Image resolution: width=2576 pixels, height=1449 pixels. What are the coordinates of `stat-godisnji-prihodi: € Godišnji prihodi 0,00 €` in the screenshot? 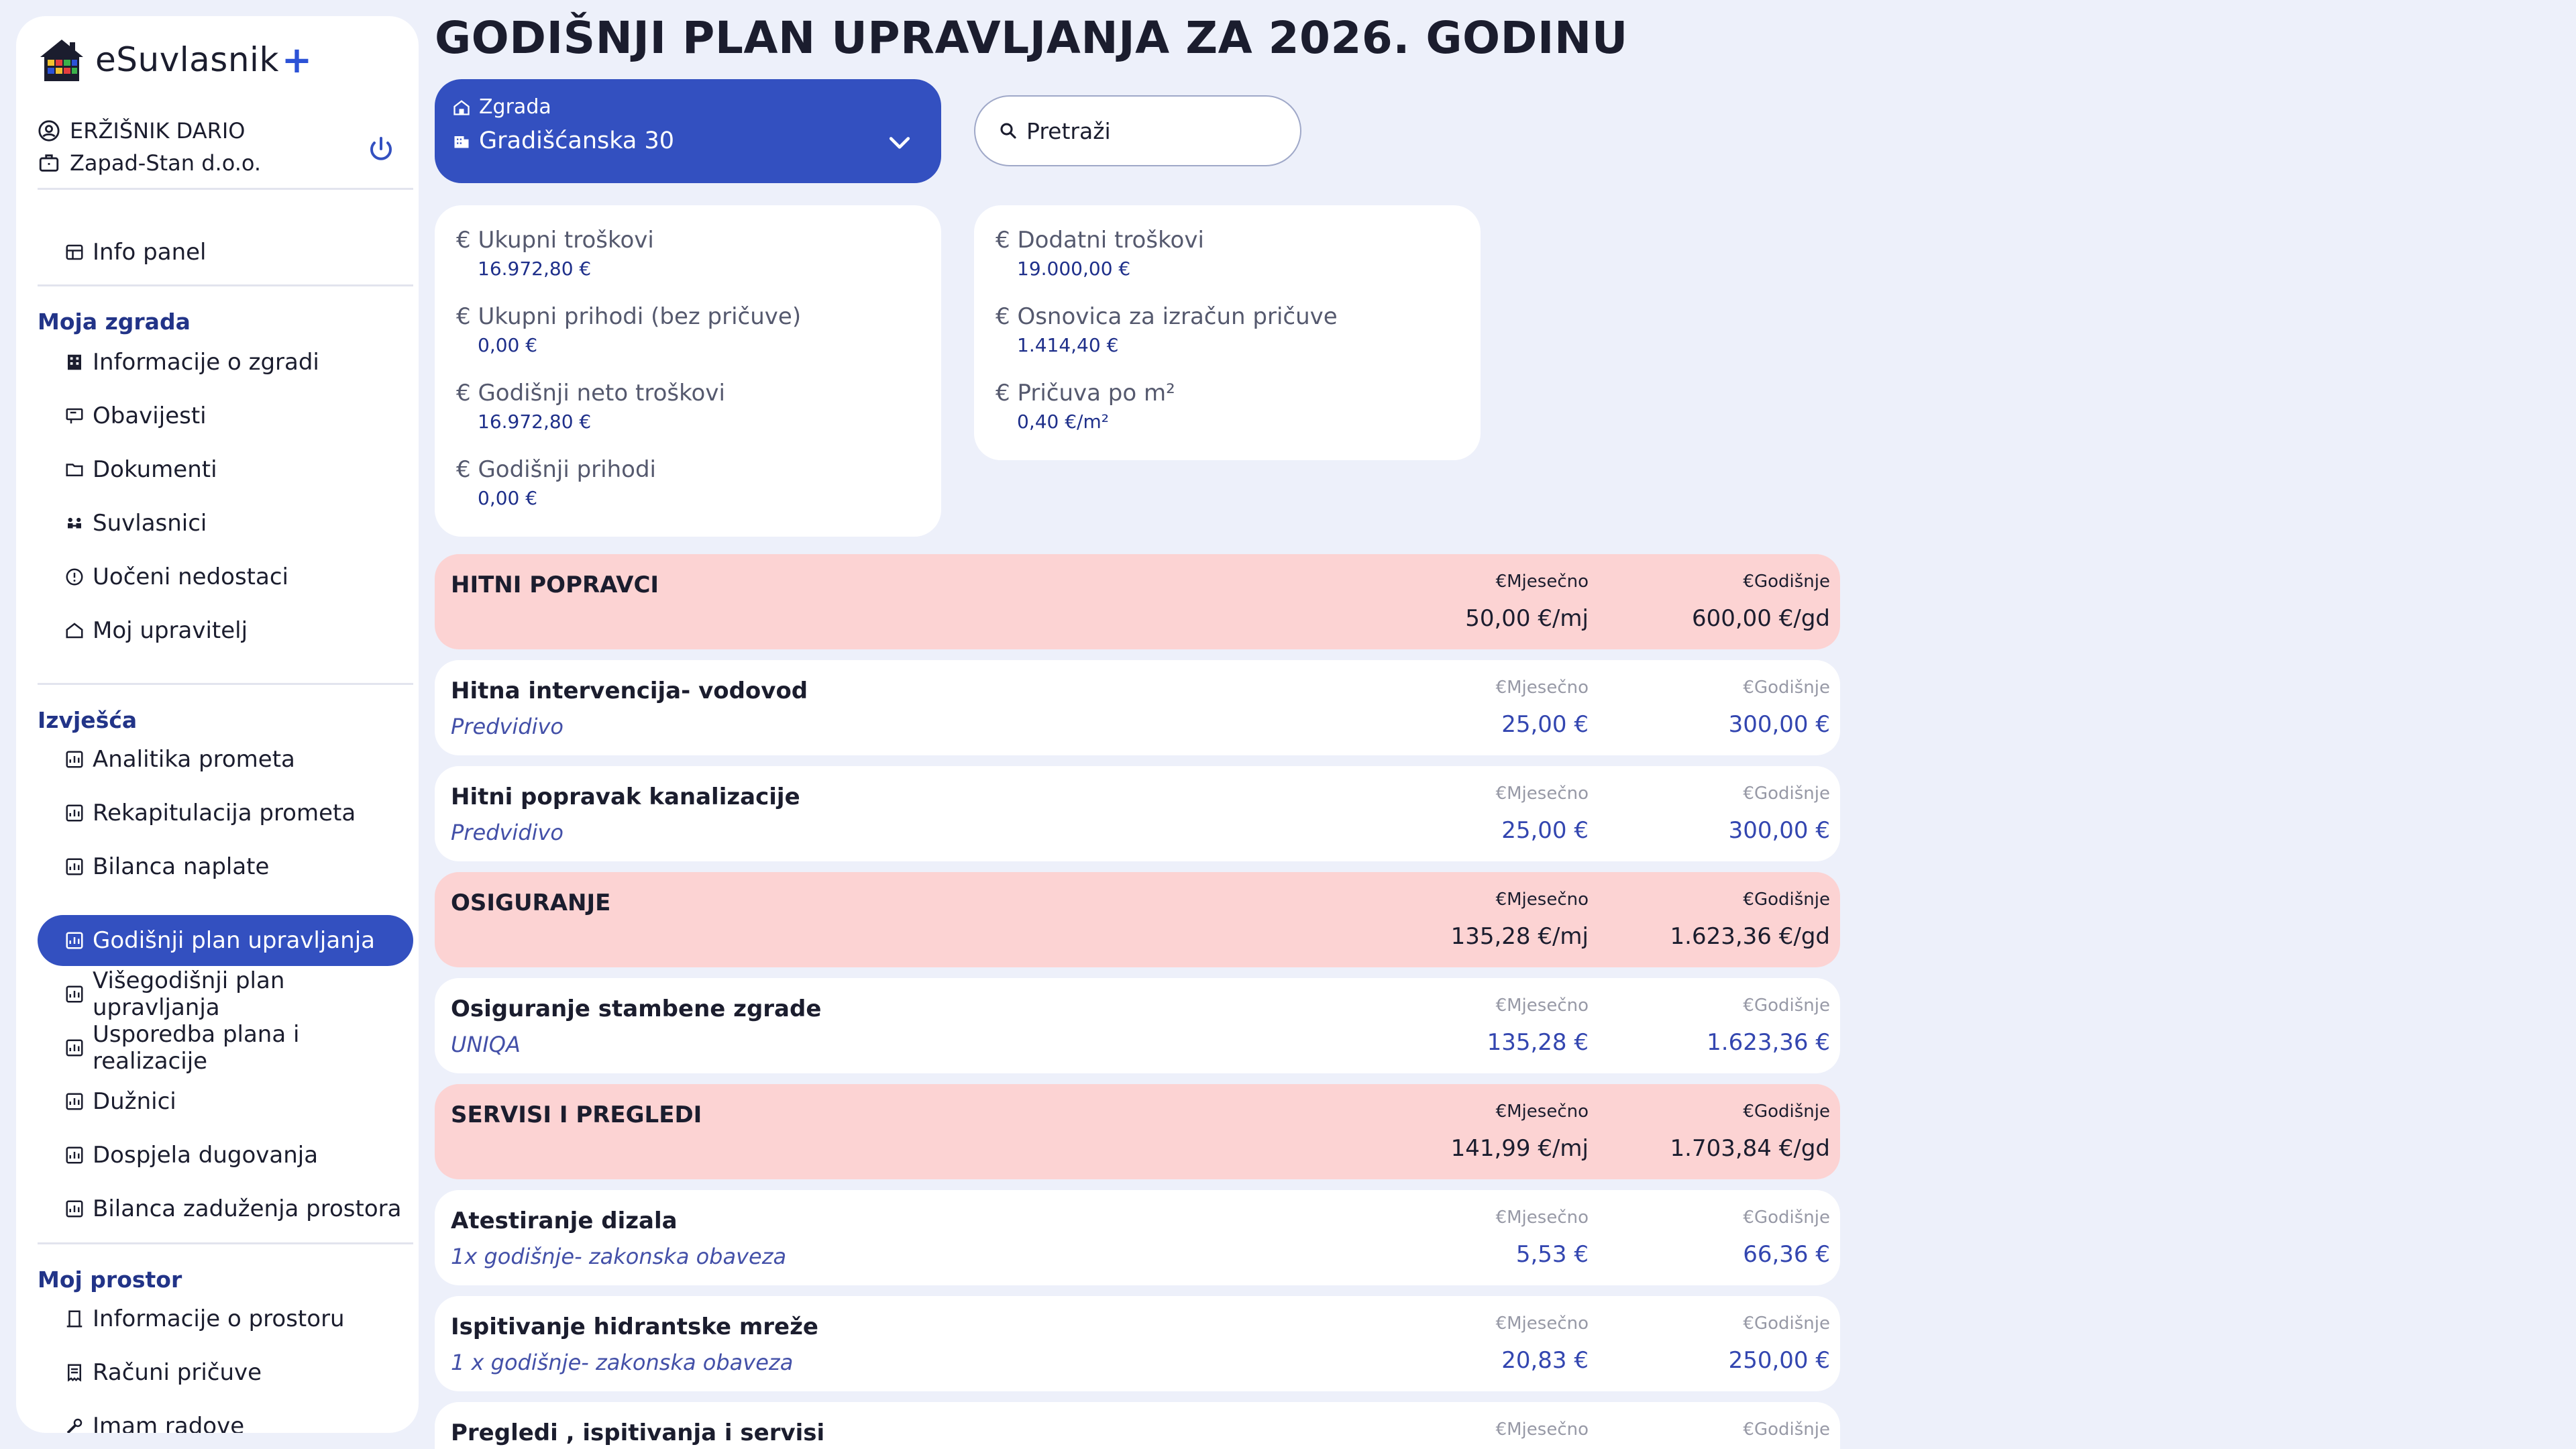 It's located at (556, 482).